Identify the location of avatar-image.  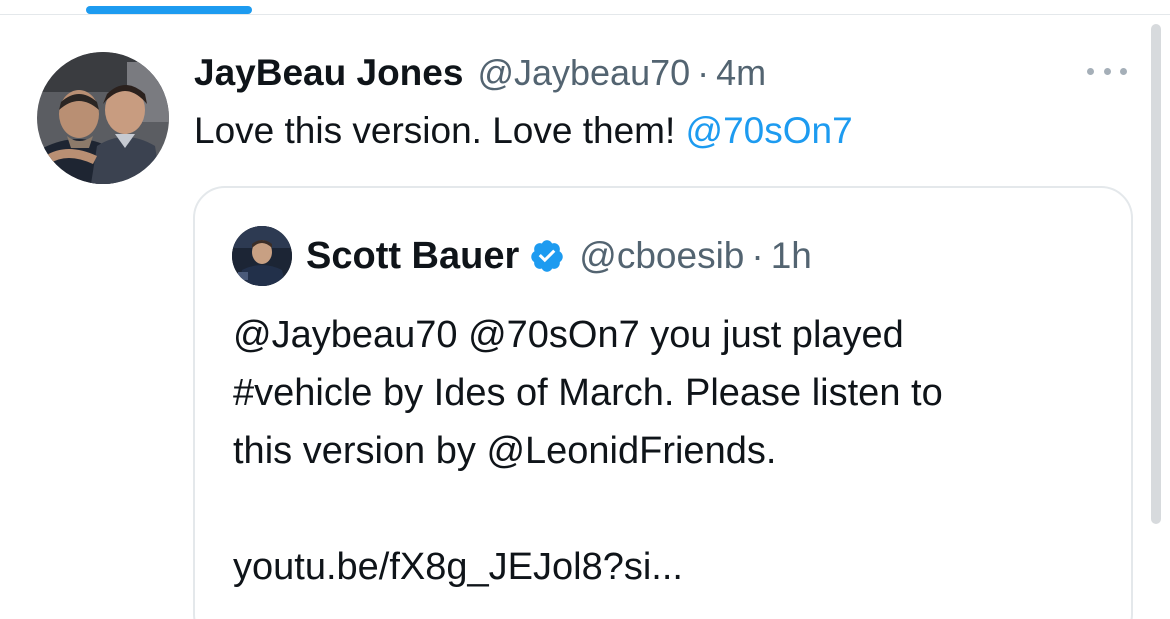
(103, 118).